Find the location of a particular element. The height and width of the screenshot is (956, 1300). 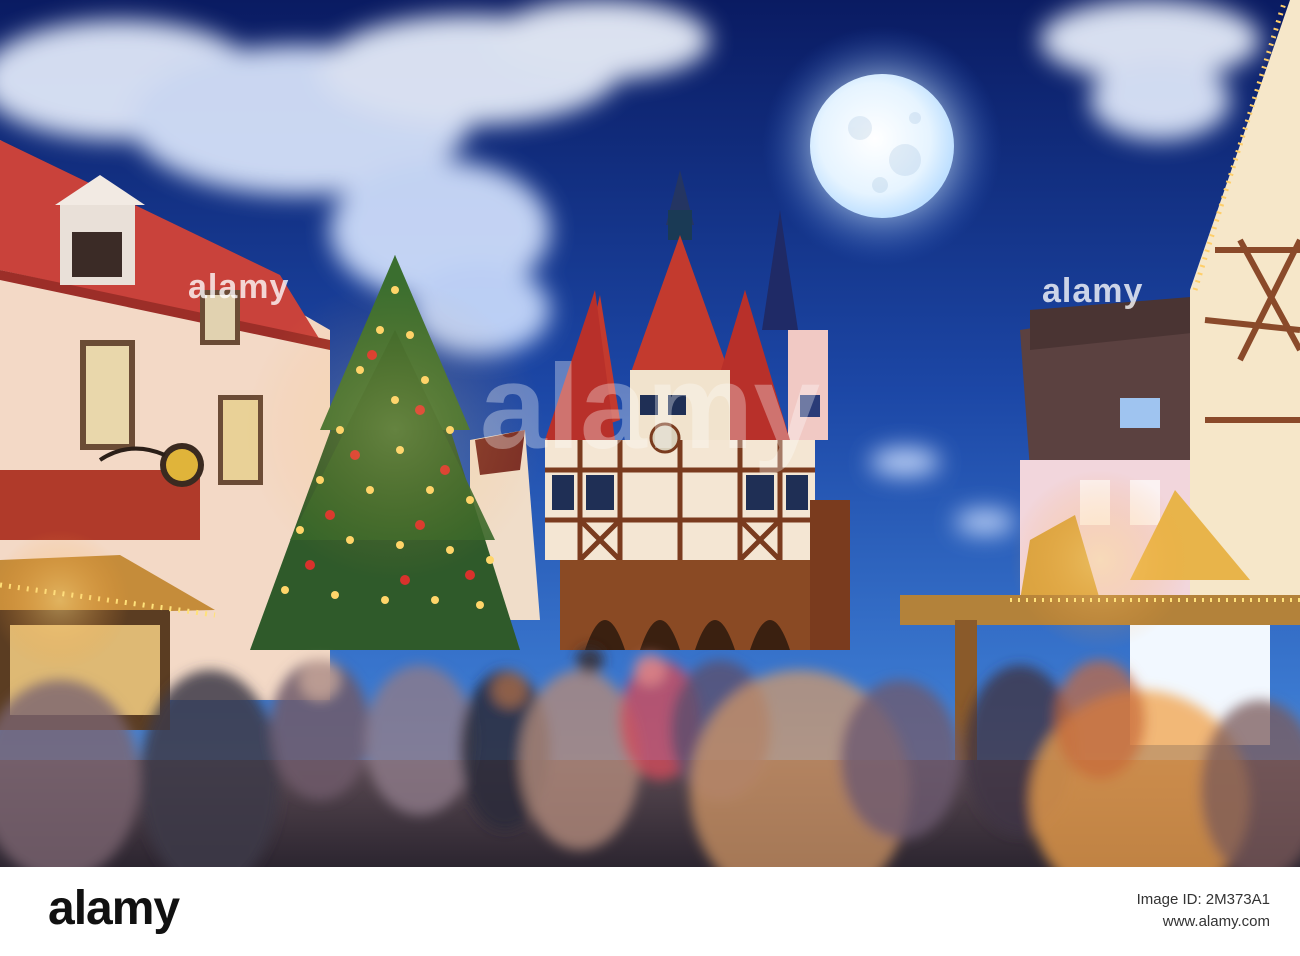

site-url: www.alamy.com is located at coordinates (1216, 921).